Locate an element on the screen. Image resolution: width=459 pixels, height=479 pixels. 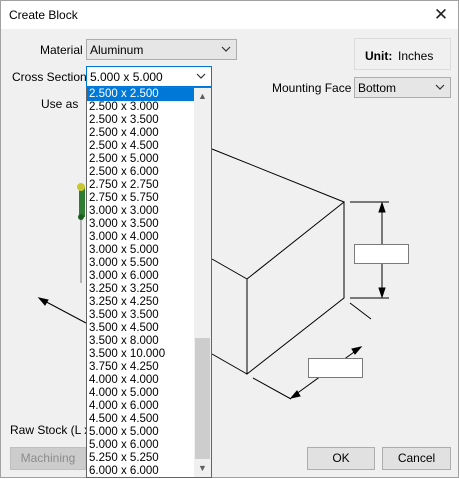
cross-section-option: 5.250 x 5.250 is located at coordinates (141, 458).